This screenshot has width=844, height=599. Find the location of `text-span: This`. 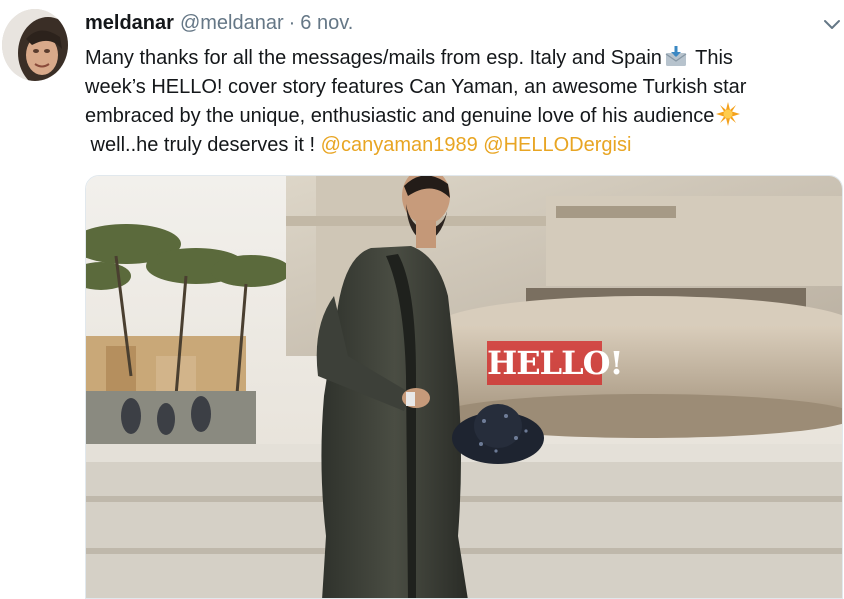

text-span: This is located at coordinates (711, 58).